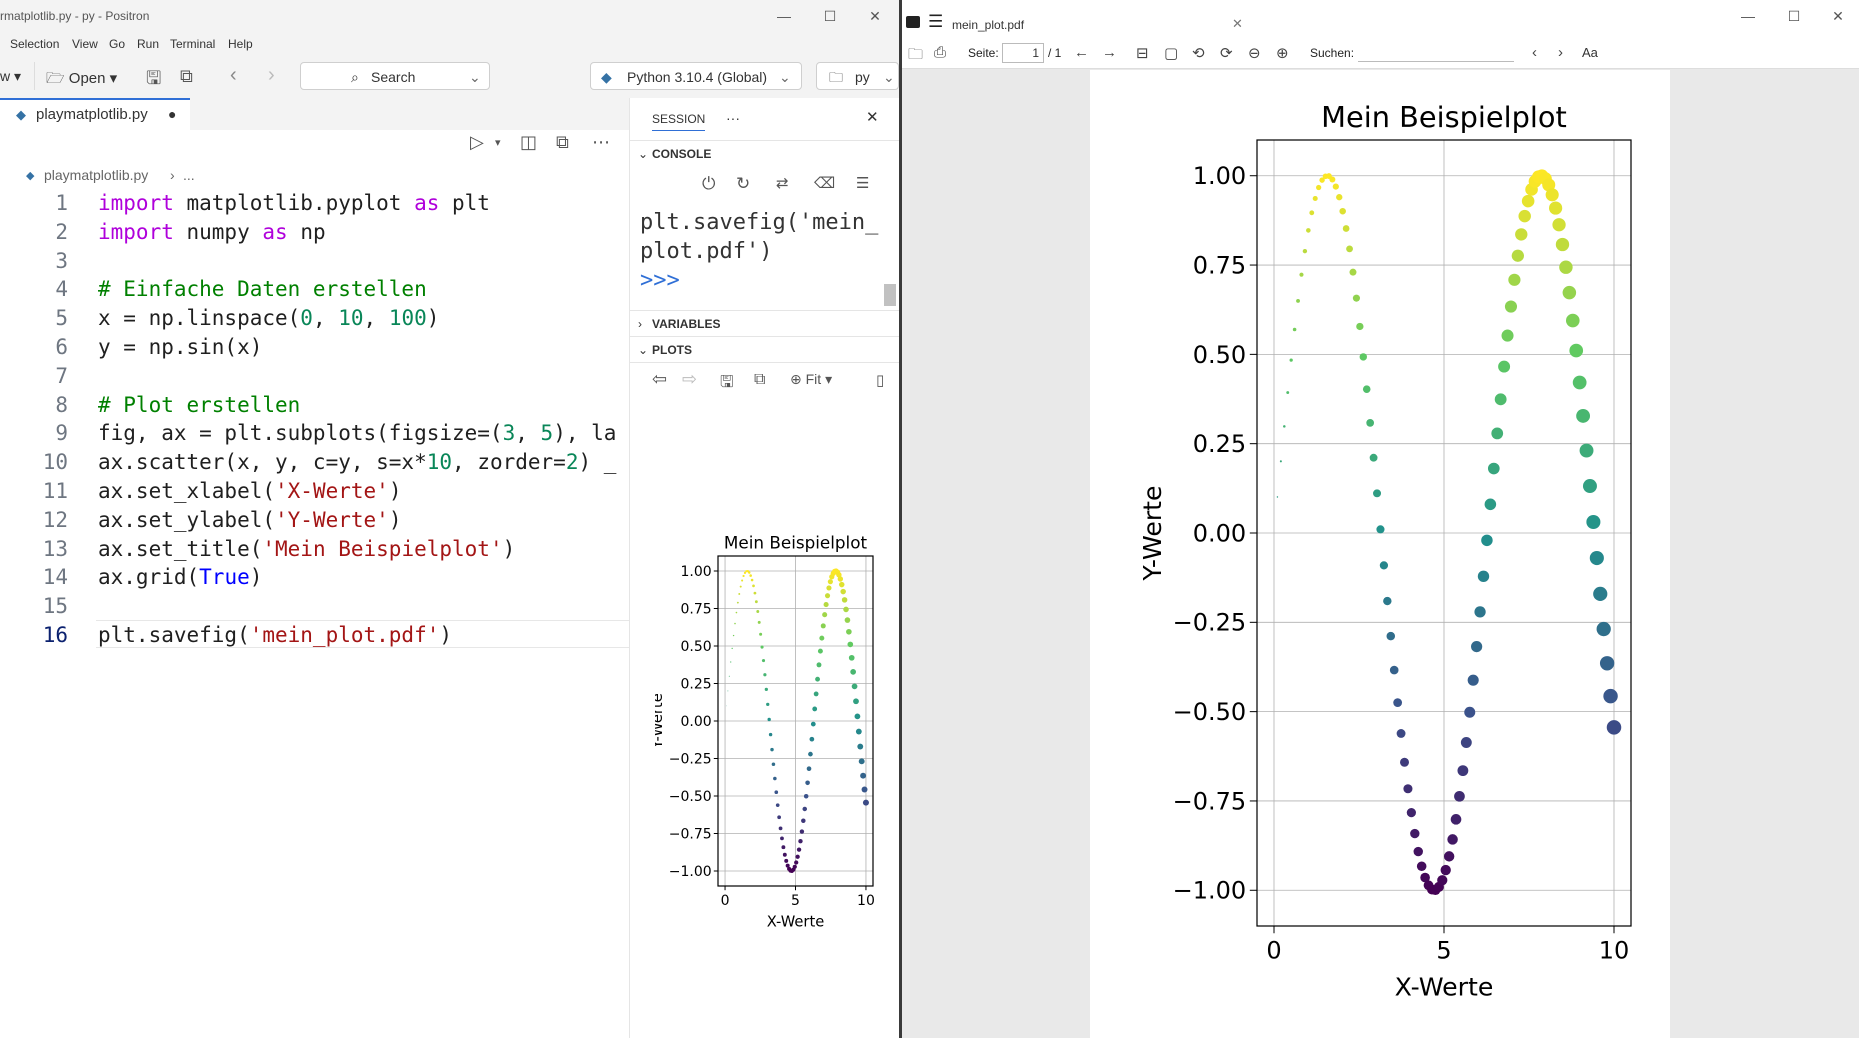 This screenshot has width=1859, height=1038. I want to click on copy-plot-icon: ⧉, so click(759, 380).